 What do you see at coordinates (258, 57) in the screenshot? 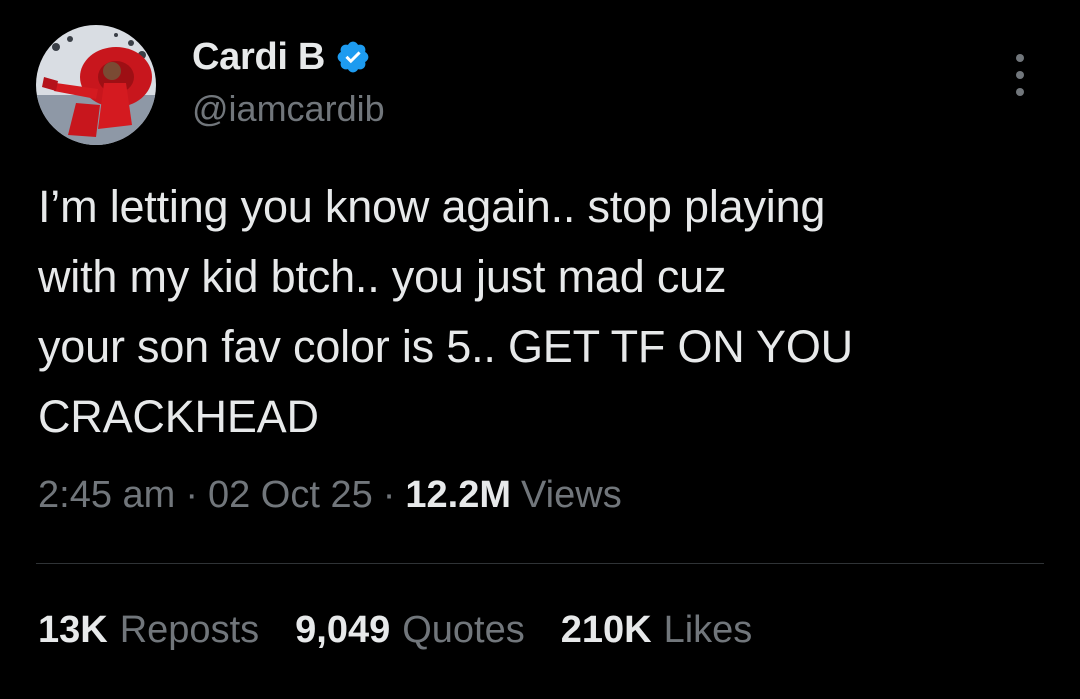
I see `author-display-name: Cardi B` at bounding box center [258, 57].